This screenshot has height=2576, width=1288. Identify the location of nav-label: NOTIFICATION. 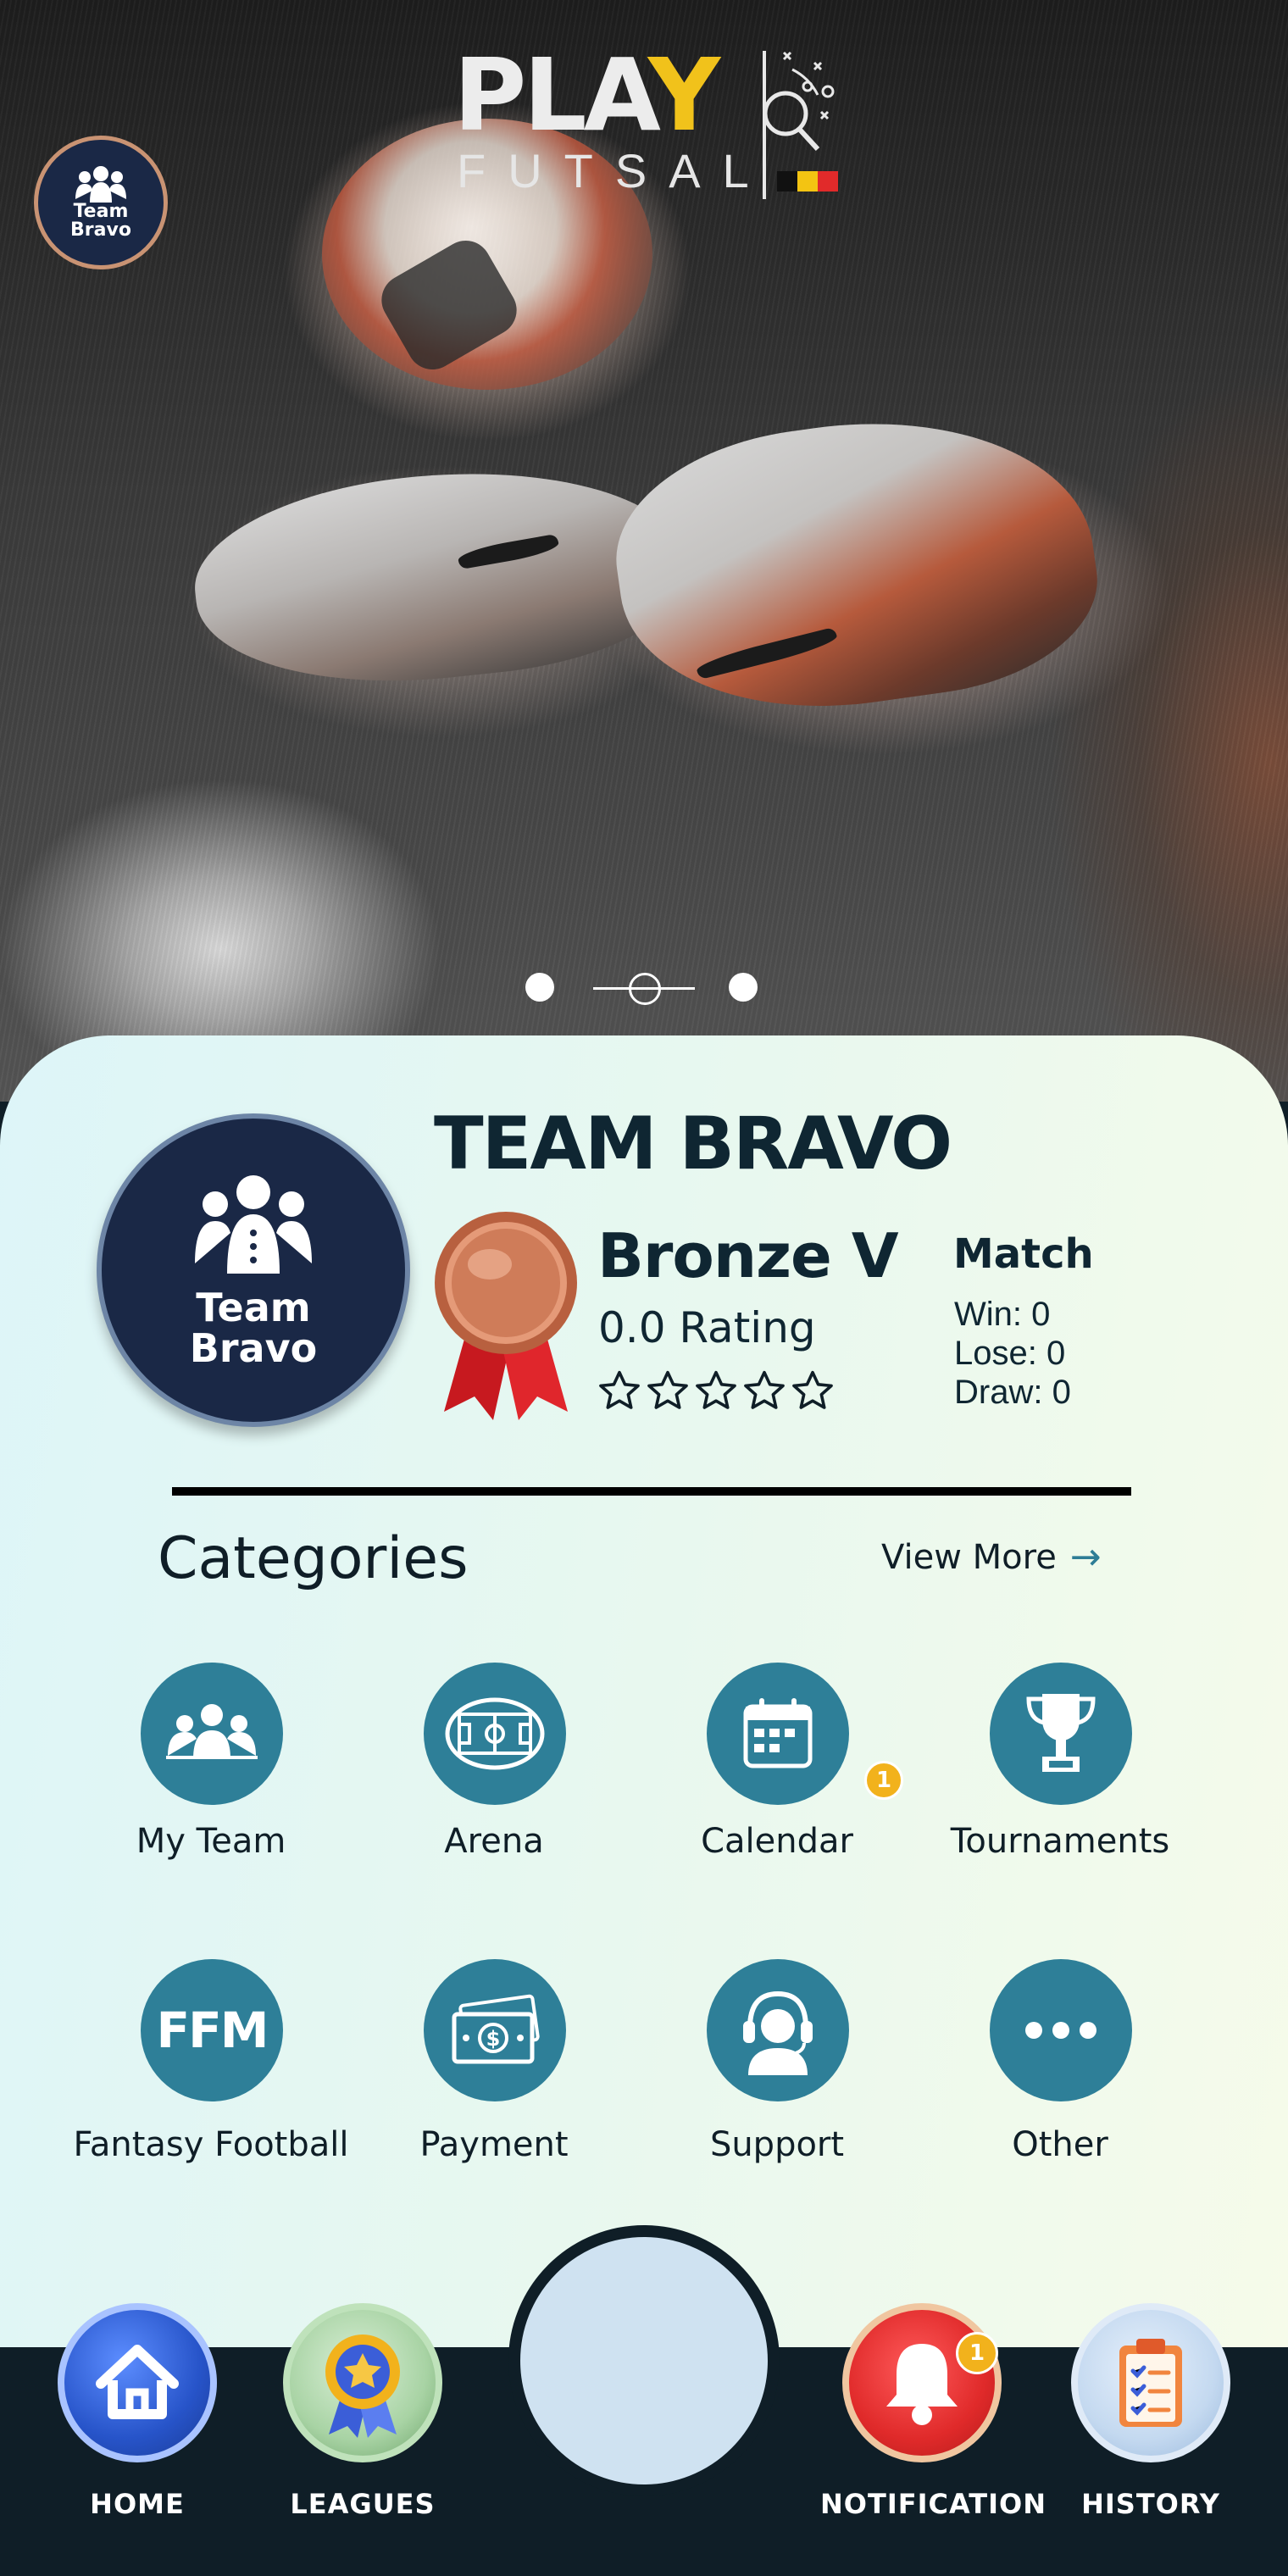
(933, 2504).